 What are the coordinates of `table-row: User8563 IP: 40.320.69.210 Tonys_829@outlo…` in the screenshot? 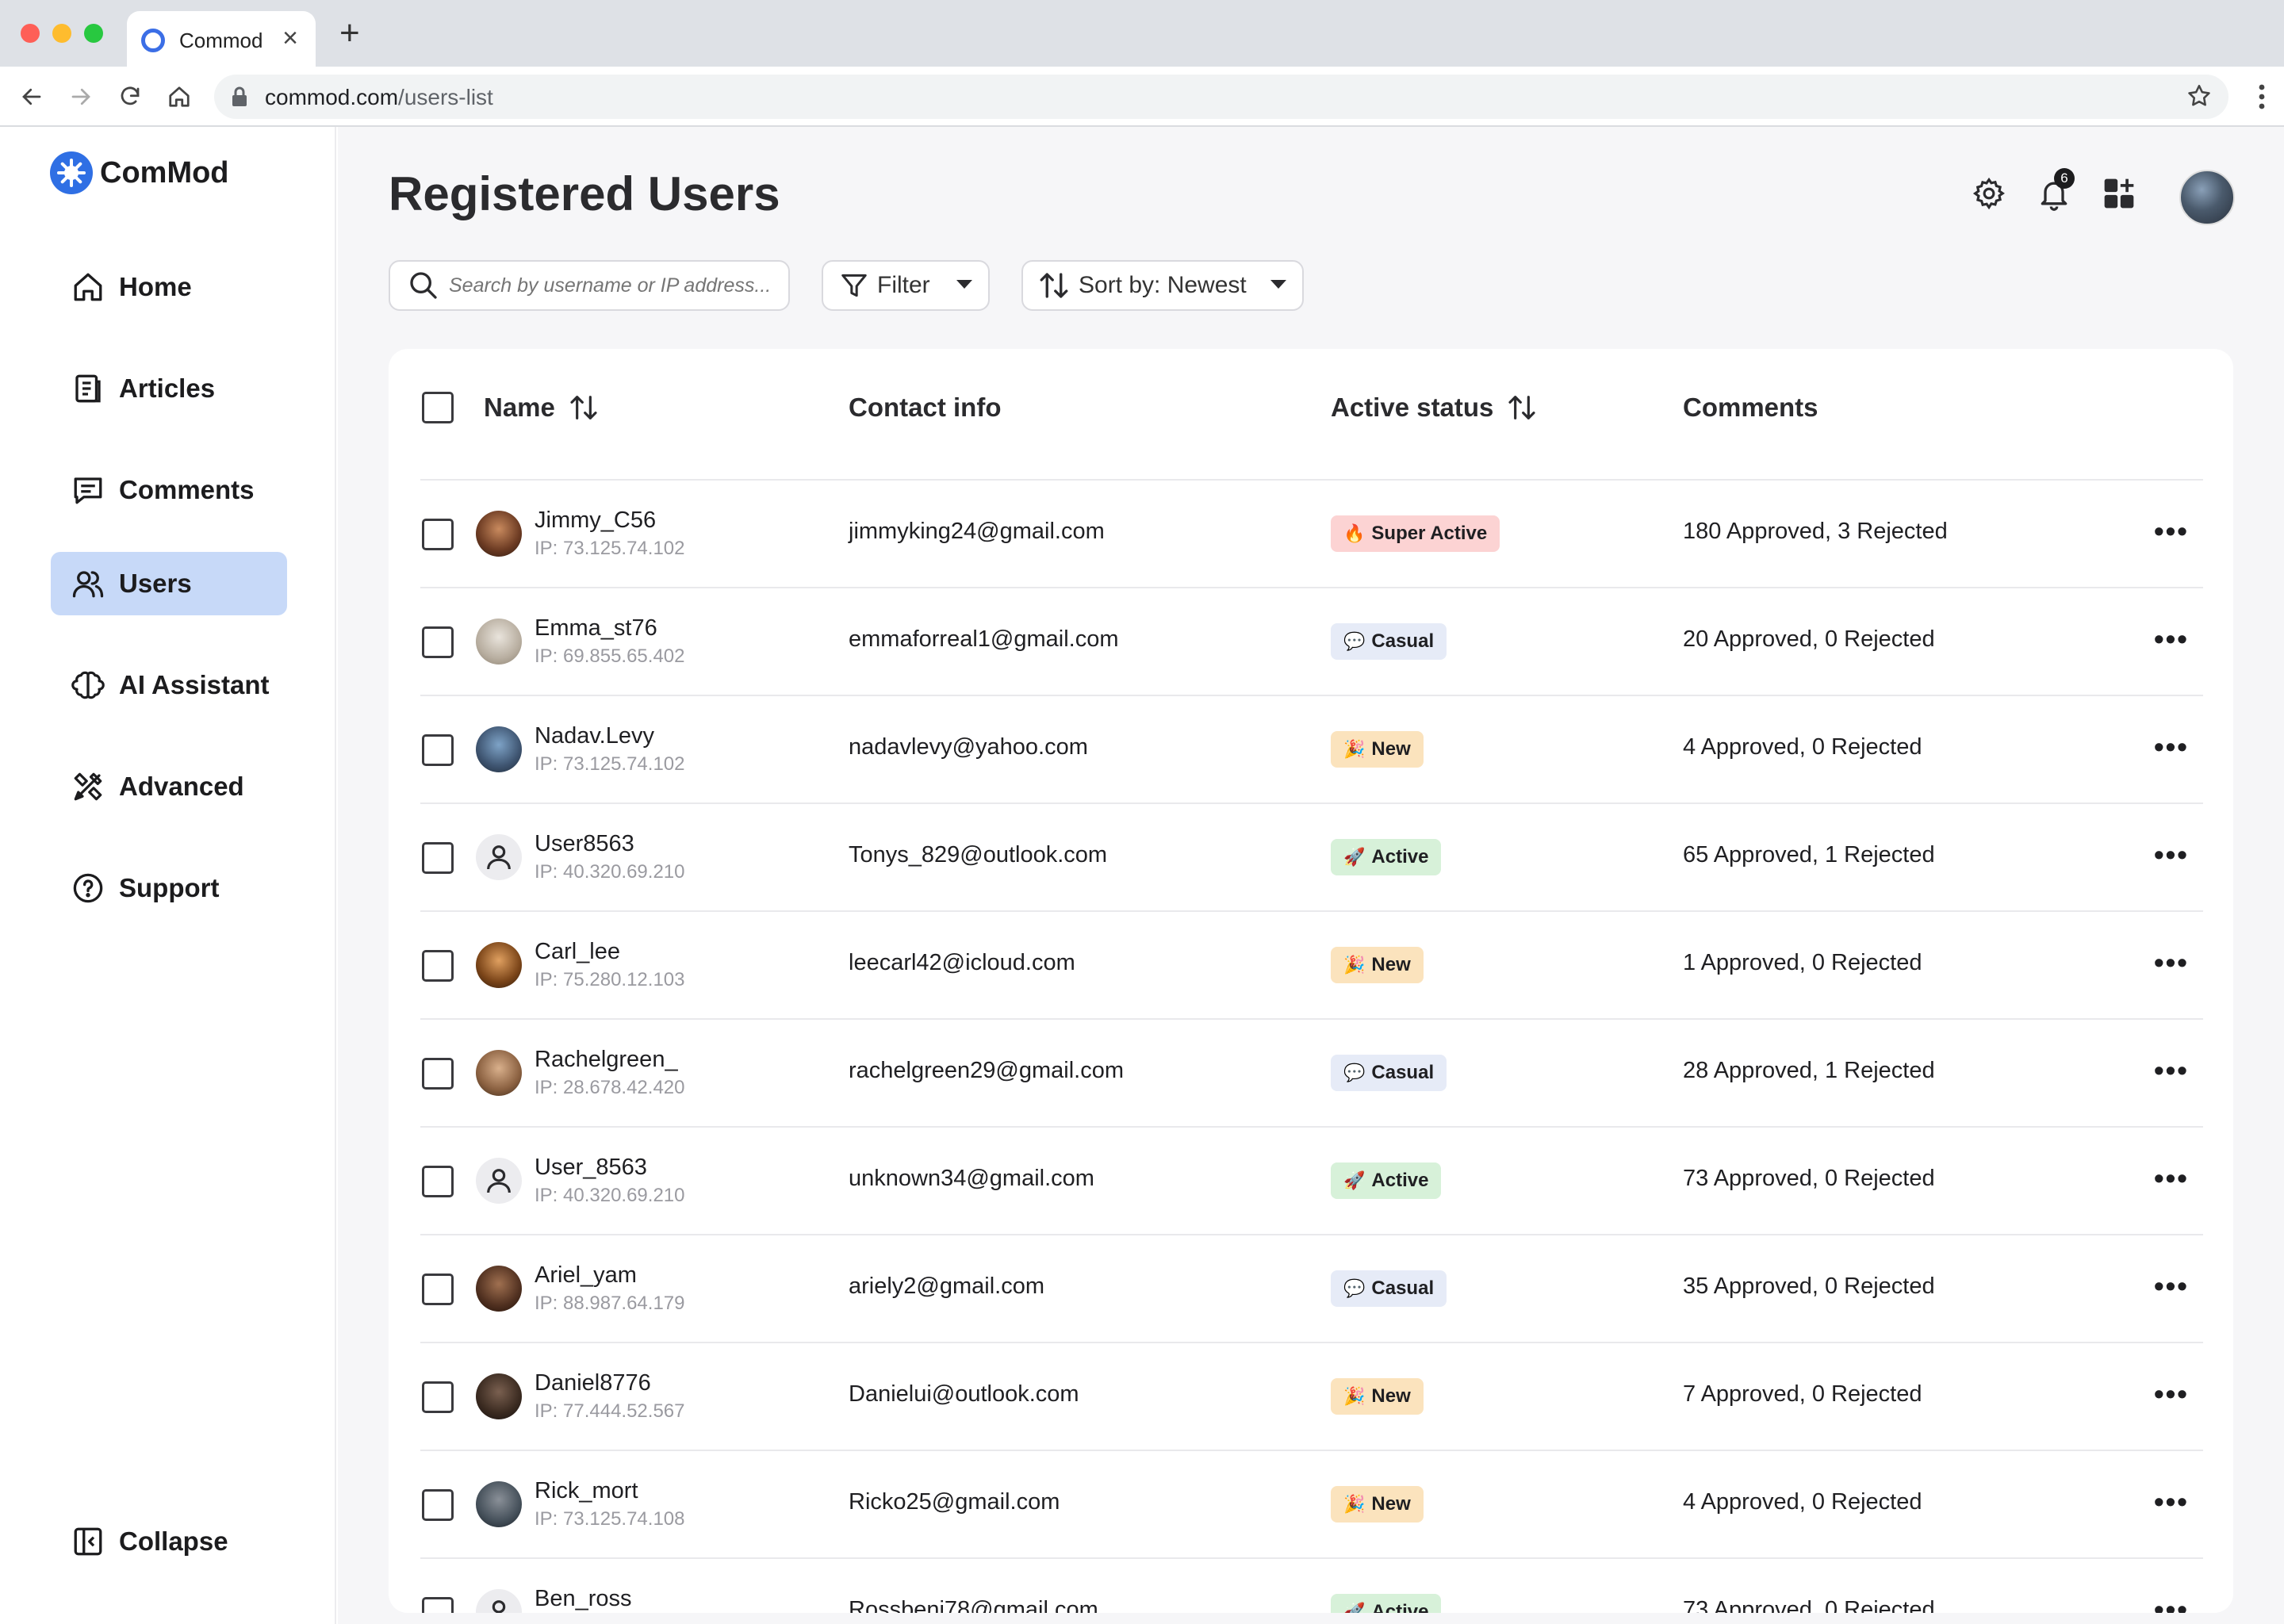 It's located at (1311, 856).